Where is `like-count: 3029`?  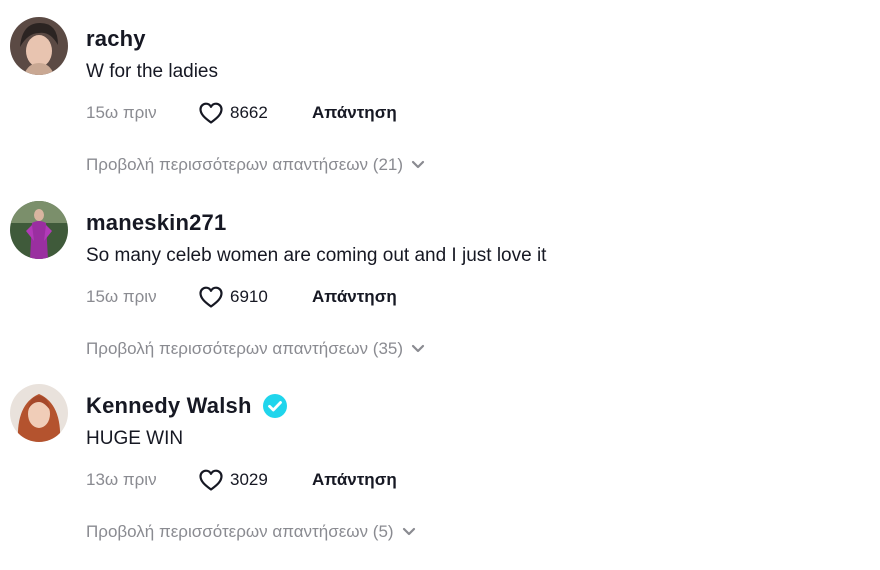 like-count: 3029 is located at coordinates (249, 479).